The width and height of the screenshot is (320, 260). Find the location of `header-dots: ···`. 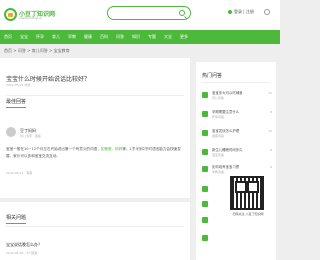

header-dots: ··· is located at coordinates (56, 15).